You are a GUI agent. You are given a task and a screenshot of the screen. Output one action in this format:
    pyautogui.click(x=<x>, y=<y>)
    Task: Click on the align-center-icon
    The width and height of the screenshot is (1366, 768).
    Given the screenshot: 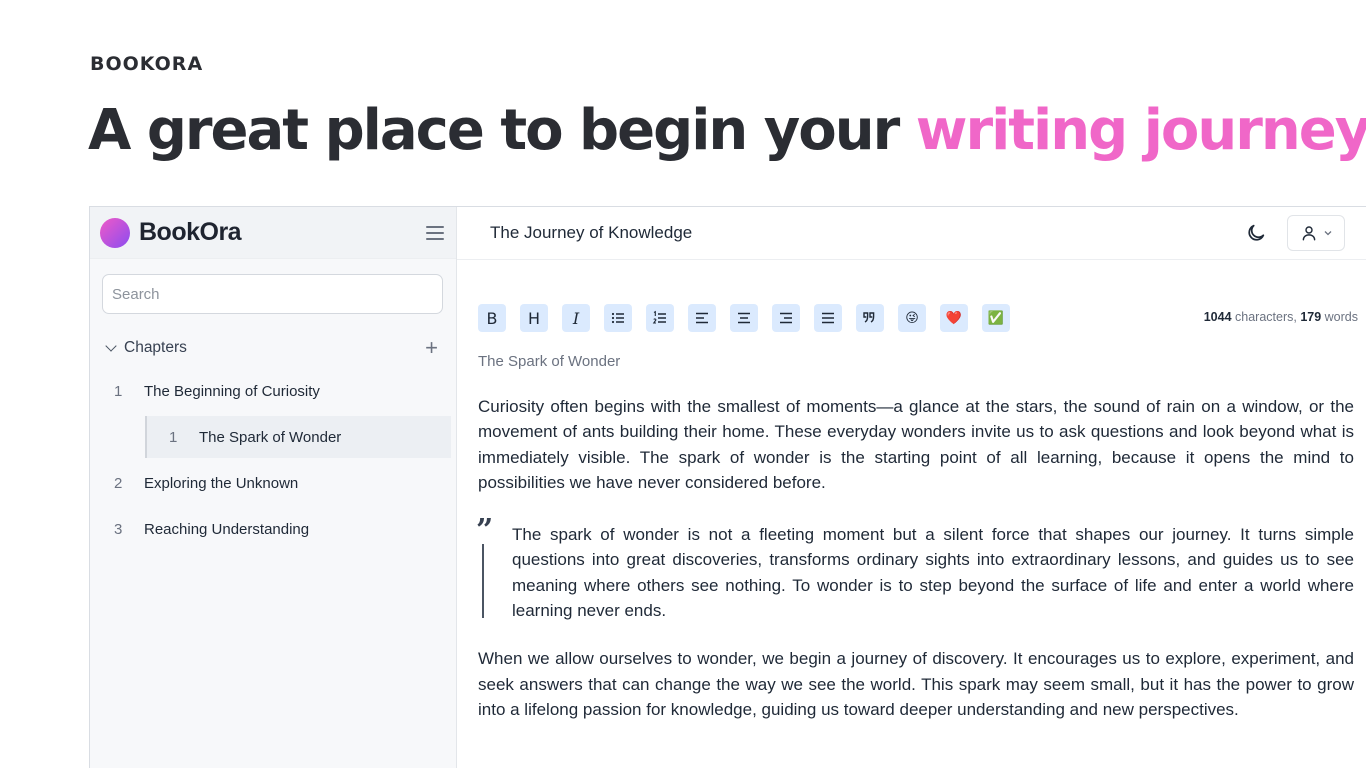 What is the action you would take?
    pyautogui.click(x=744, y=318)
    